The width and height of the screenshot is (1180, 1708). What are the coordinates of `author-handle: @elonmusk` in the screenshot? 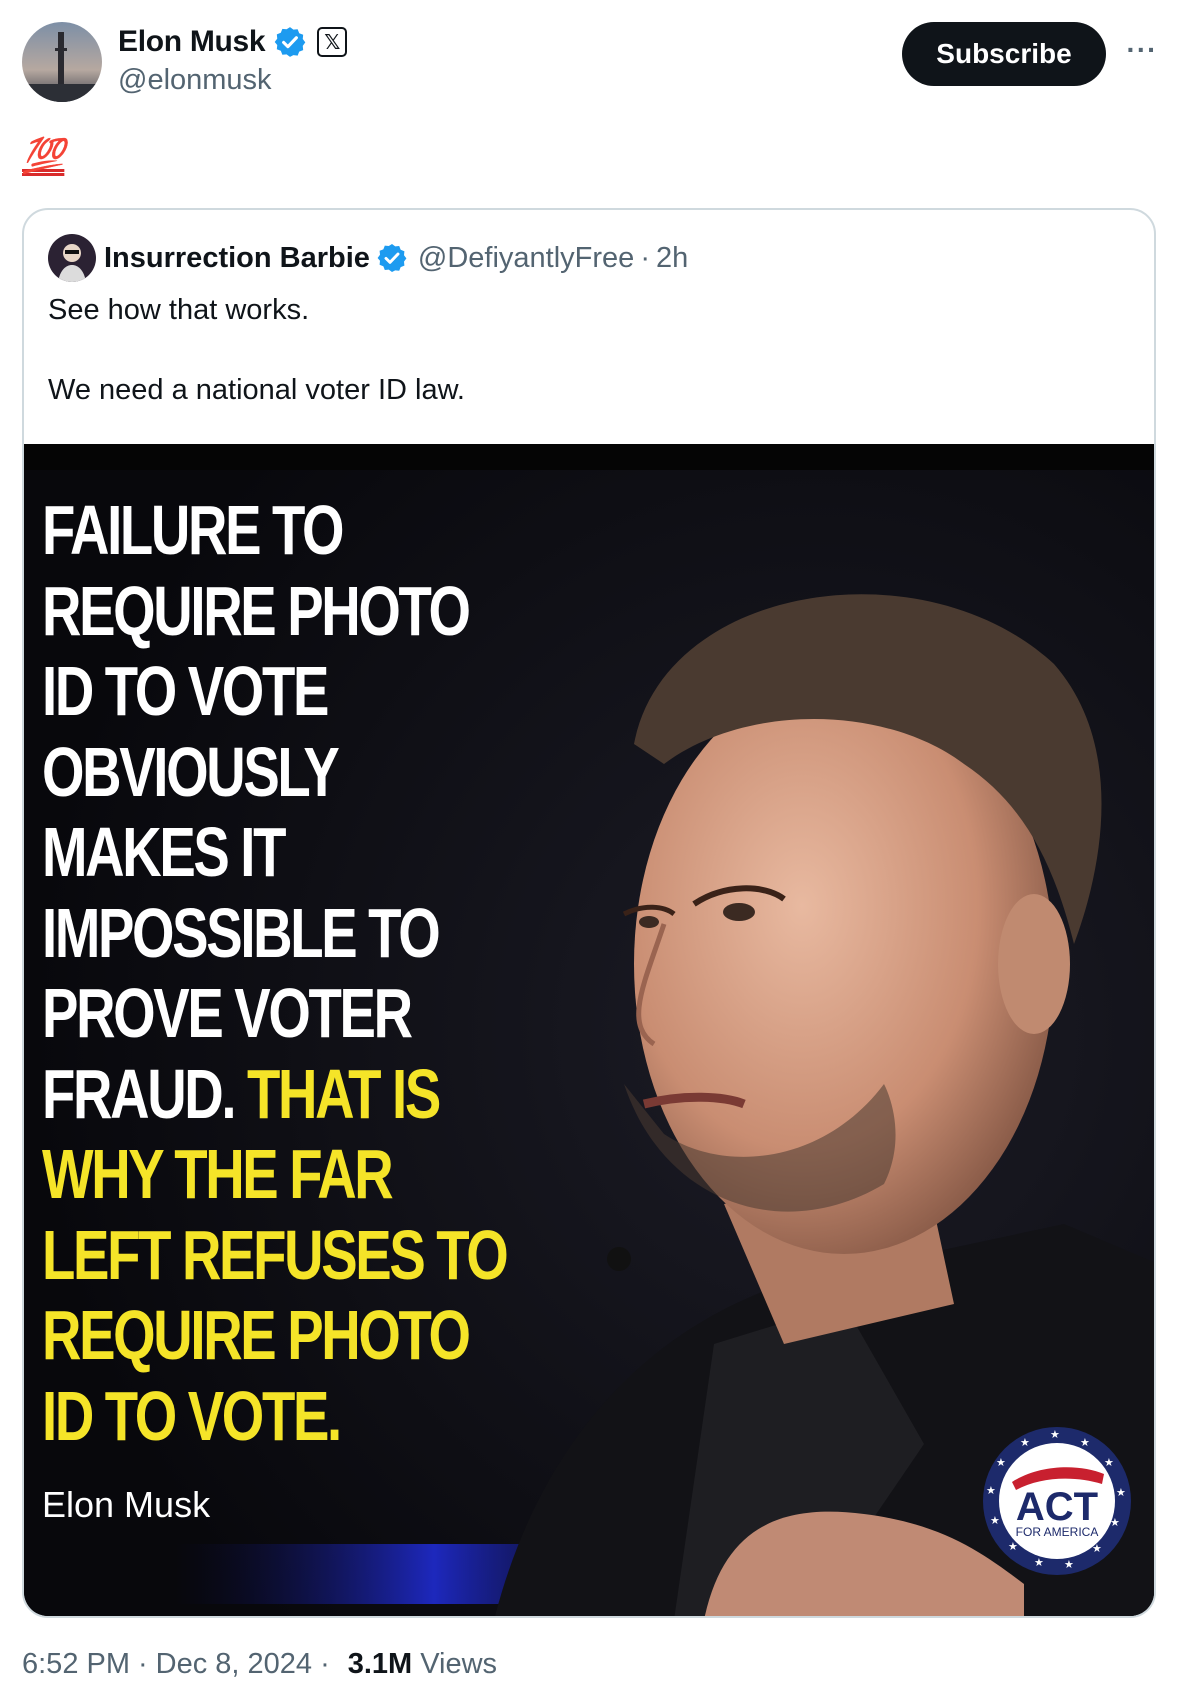 It's located at (195, 80).